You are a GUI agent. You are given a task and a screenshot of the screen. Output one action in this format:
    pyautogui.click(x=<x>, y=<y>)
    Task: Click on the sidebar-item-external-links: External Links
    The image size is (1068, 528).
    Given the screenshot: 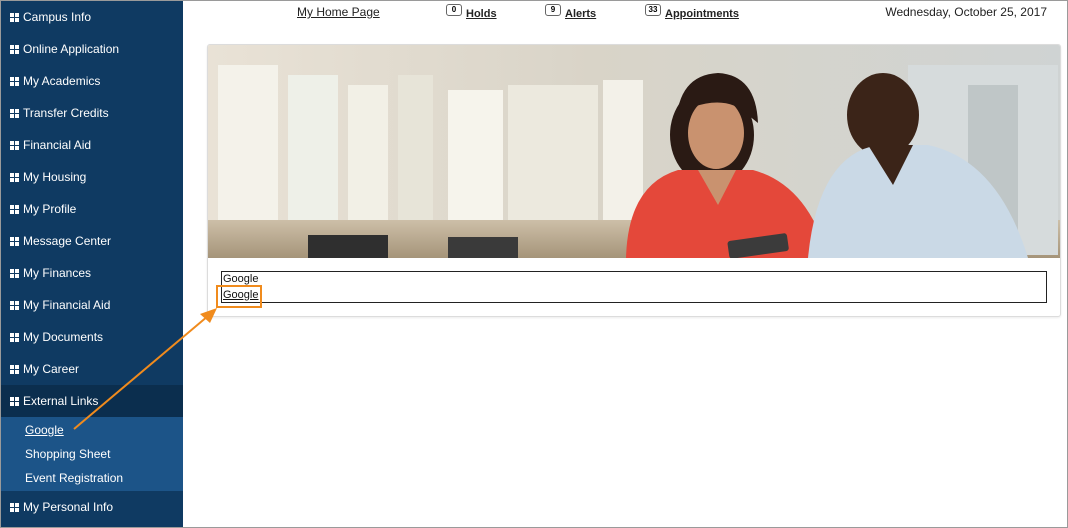 What is the action you would take?
    pyautogui.click(x=92, y=401)
    